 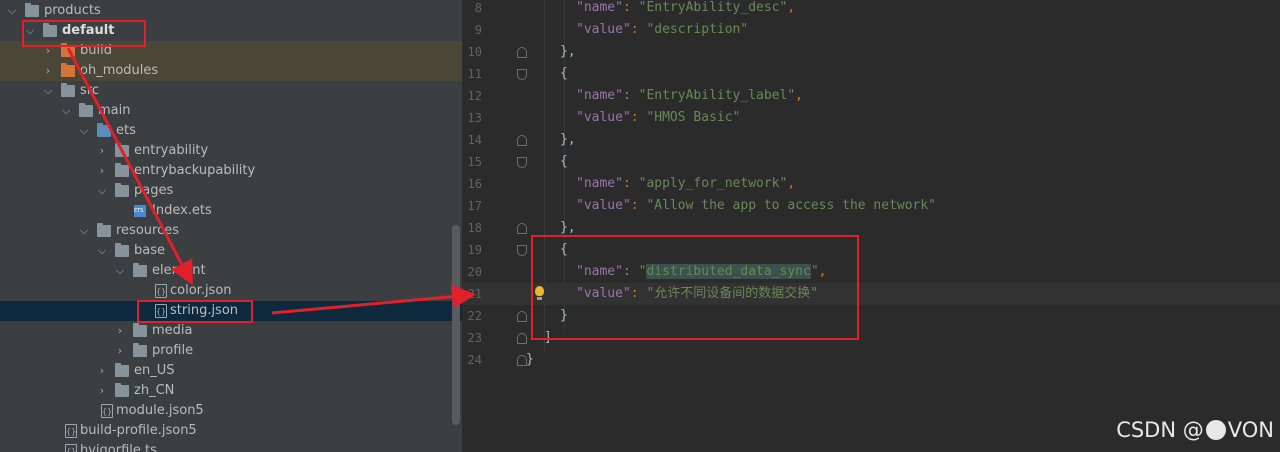 What do you see at coordinates (871, 184) in the screenshot?
I see `code-line: 16 "name": "apply_for_network",` at bounding box center [871, 184].